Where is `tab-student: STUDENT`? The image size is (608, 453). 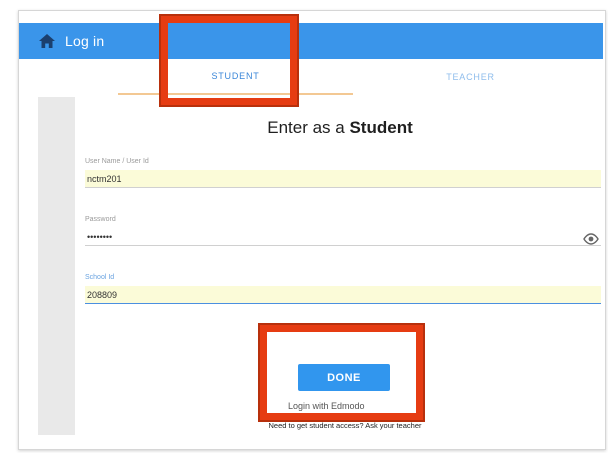 tab-student: STUDENT is located at coordinates (235, 77).